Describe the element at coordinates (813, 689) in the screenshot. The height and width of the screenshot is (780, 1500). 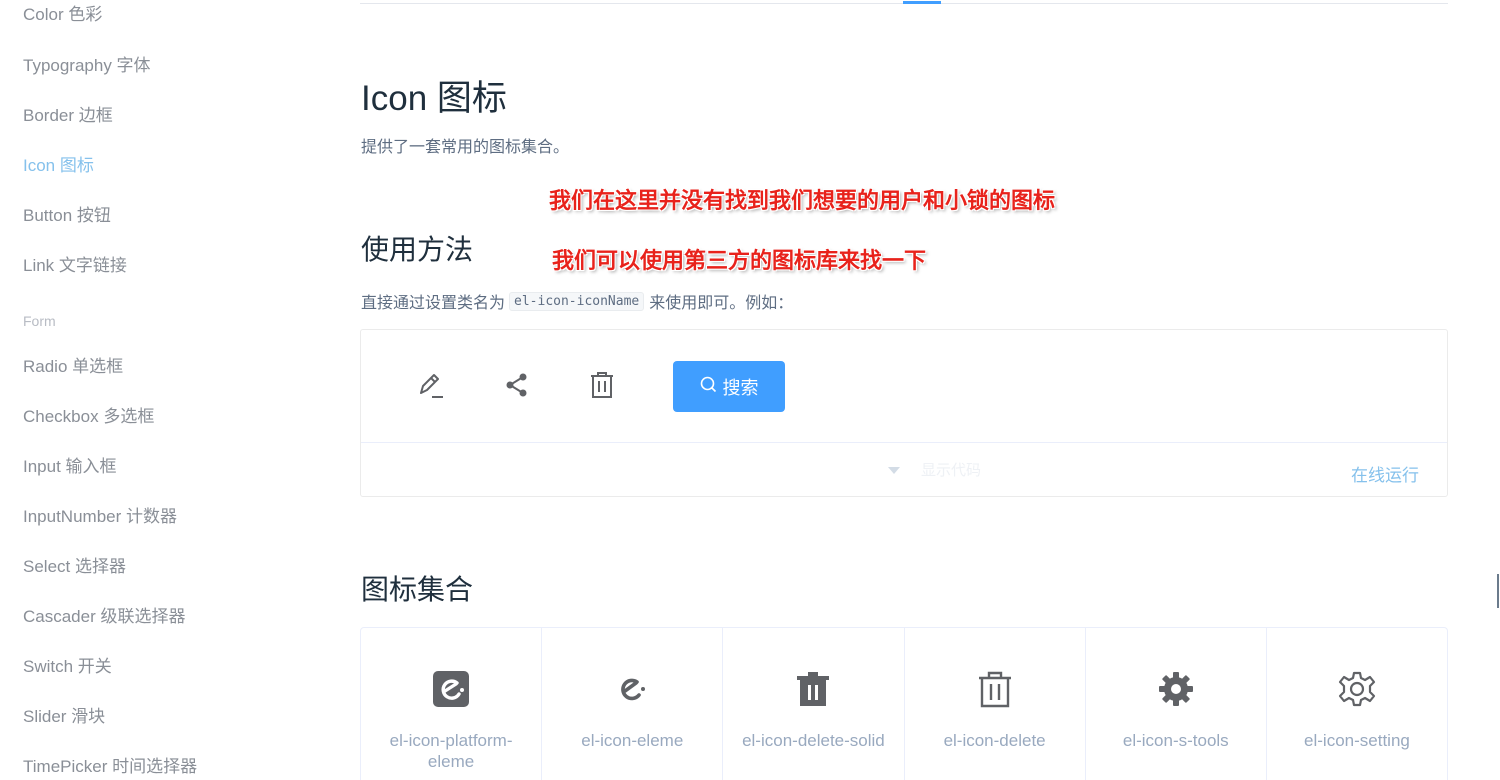
I see `delete-solid-icon` at that location.